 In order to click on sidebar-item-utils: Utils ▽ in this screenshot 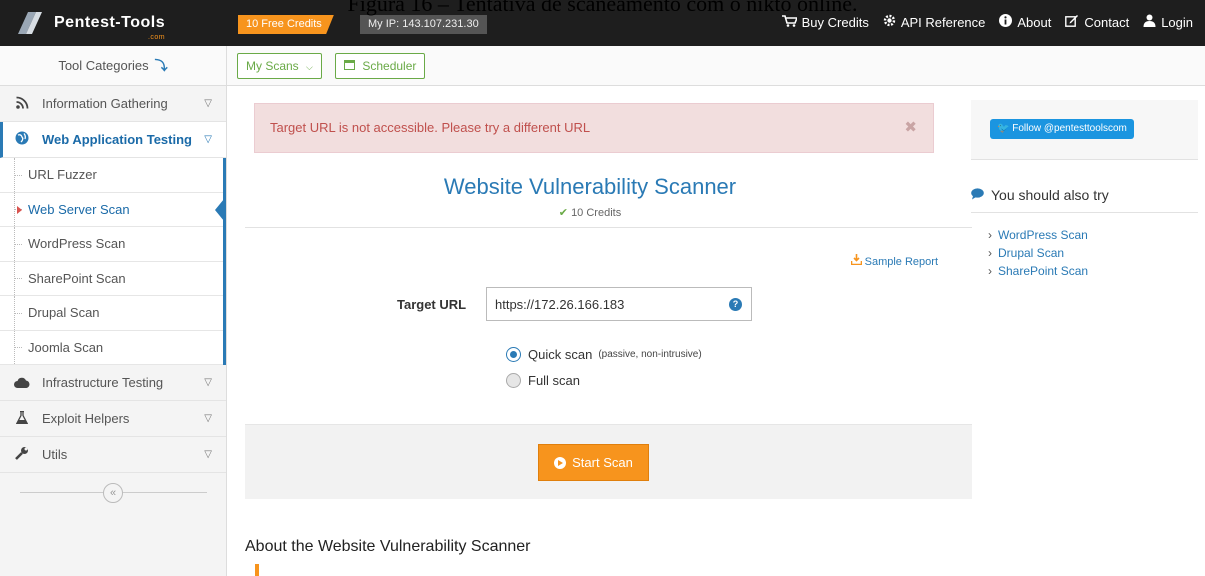, I will do `click(113, 455)`.